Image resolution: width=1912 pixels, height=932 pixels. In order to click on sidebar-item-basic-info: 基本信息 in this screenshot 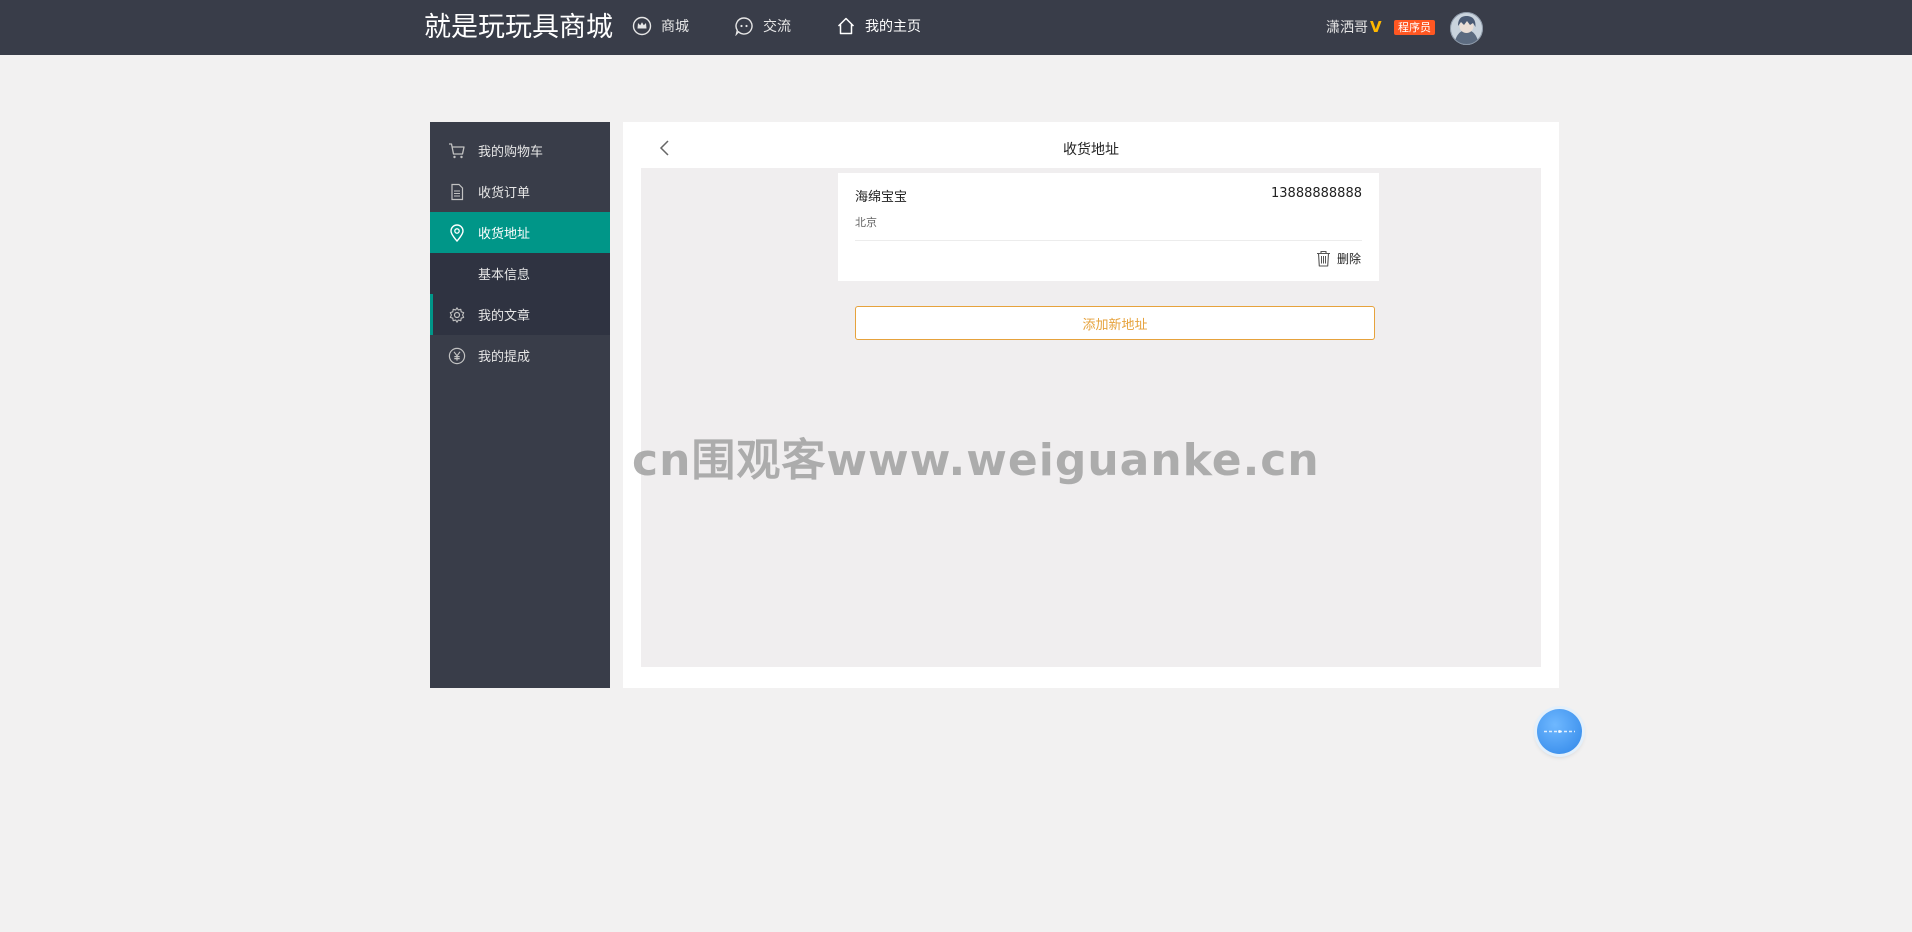, I will do `click(520, 273)`.